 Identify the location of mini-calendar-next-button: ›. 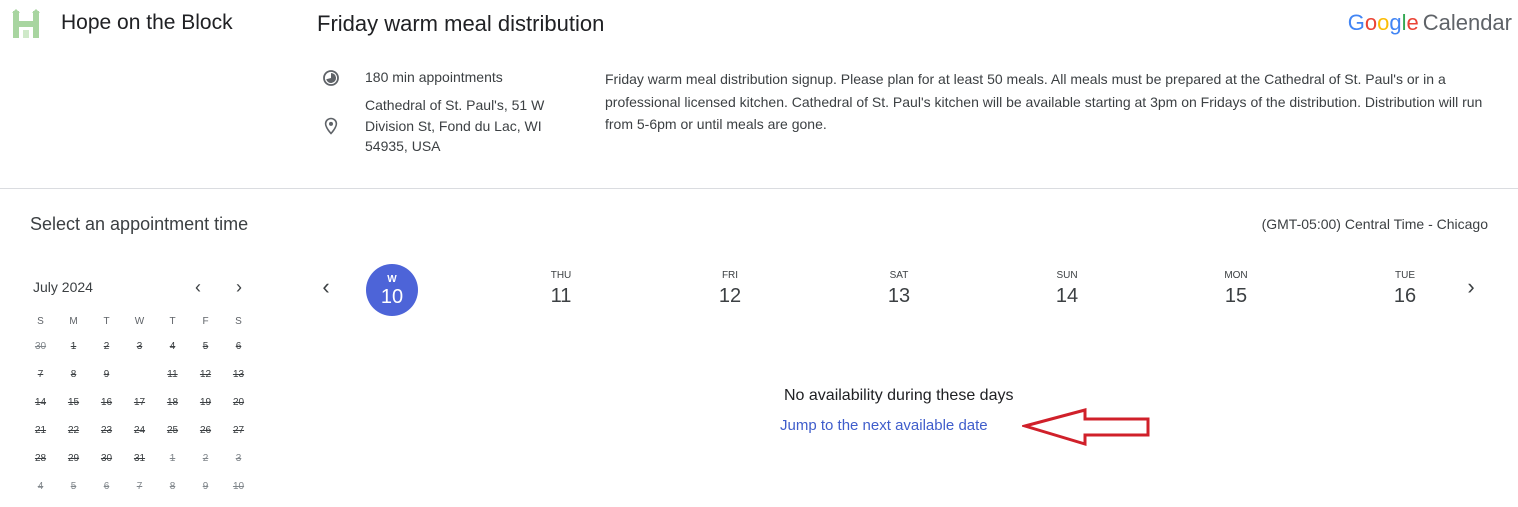
(239, 287).